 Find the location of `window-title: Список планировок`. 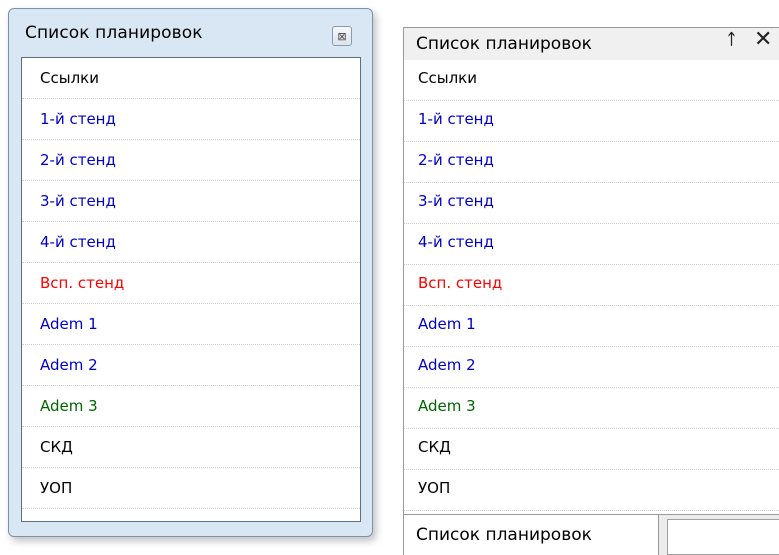

window-title: Список планировок is located at coordinates (114, 33).